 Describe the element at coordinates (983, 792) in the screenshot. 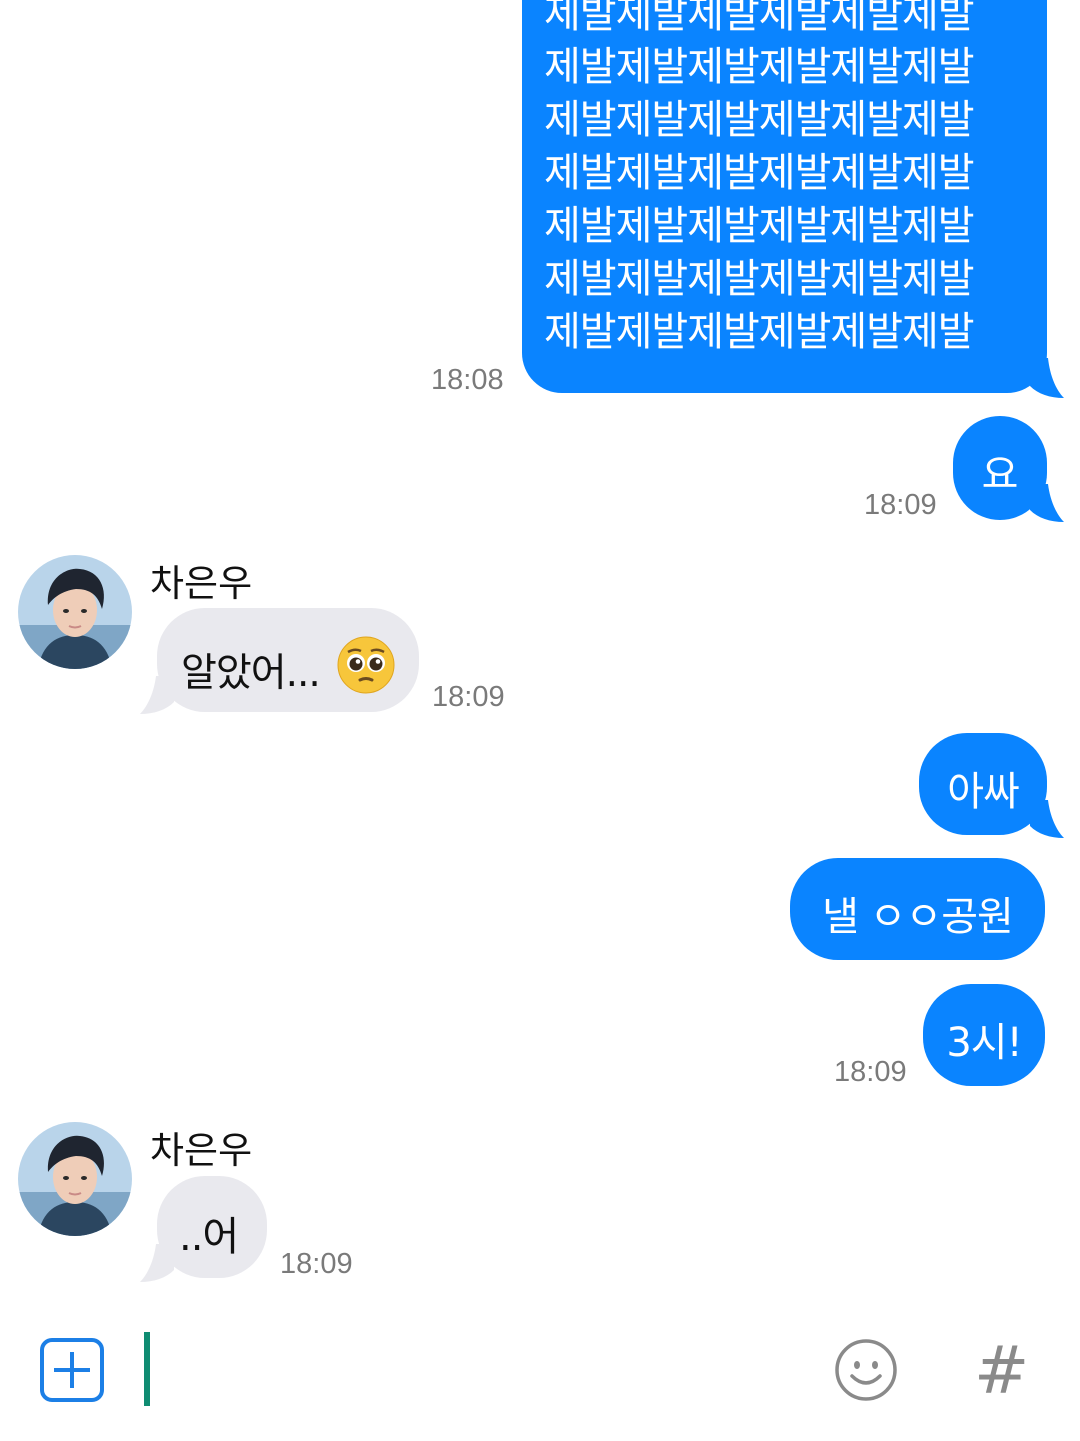

I see `message-text: 아싸` at that location.